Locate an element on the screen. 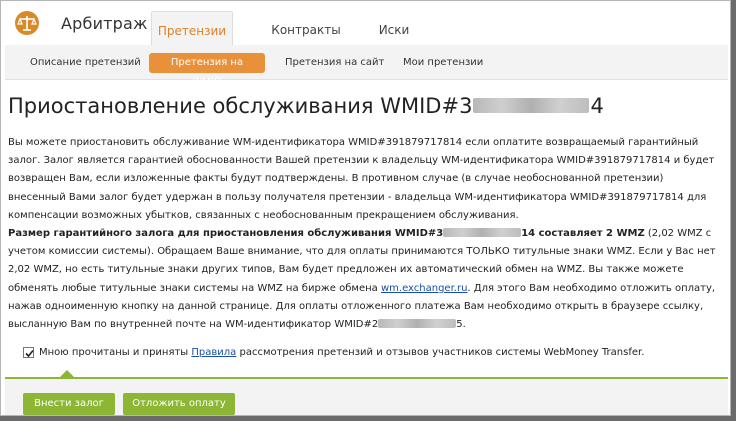 This screenshot has width=736, height=421. agree-checkbox is located at coordinates (28, 352).